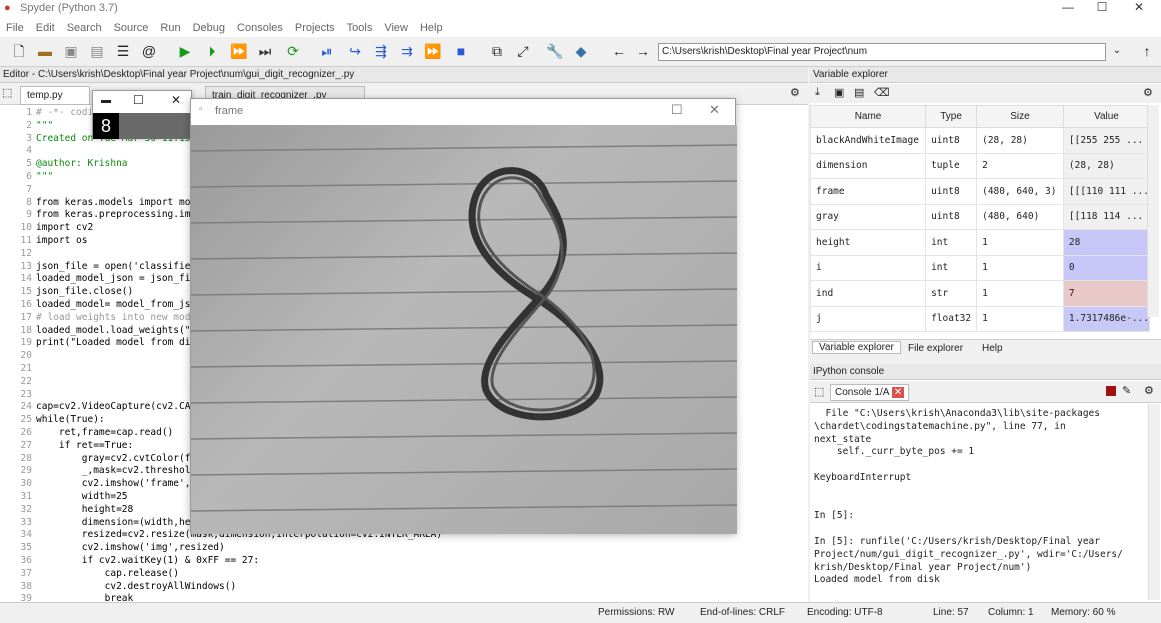 The image size is (1161, 623). I want to click on line-number: 18, so click(26, 330).